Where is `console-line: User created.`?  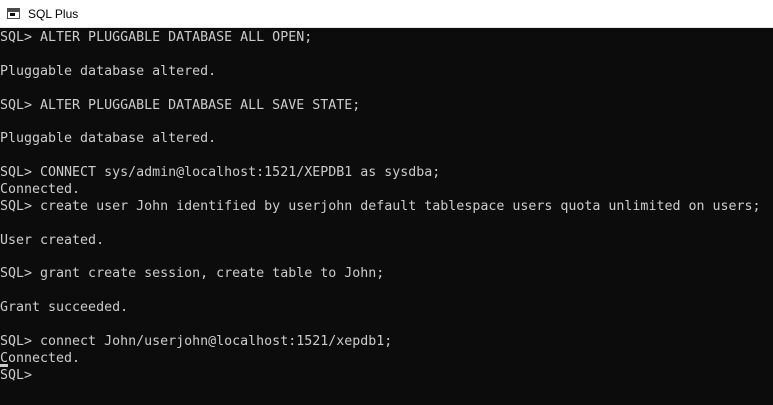
console-line: User created. is located at coordinates (52, 240).